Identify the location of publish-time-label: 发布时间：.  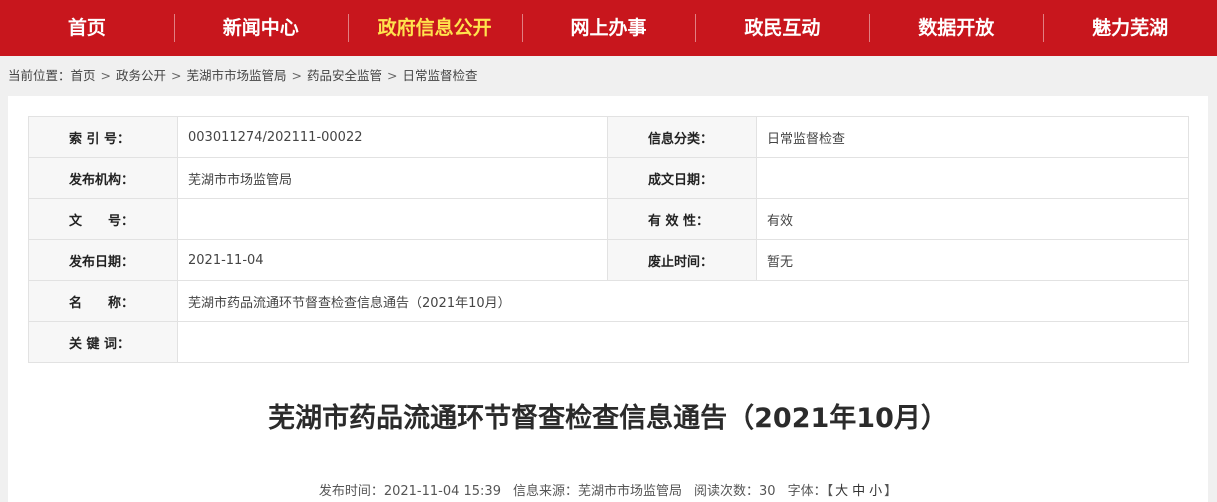
(351, 491).